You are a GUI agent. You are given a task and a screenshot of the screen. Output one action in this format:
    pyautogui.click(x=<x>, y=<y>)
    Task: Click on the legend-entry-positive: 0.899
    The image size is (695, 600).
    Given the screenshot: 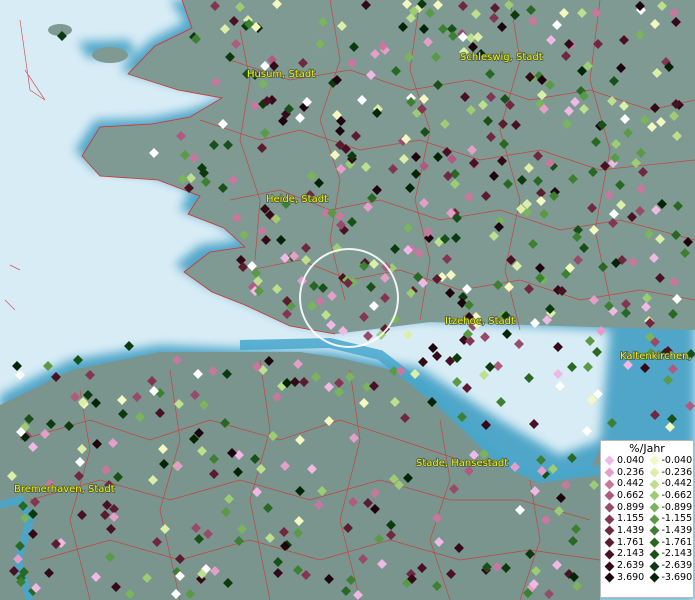 What is the action you would take?
    pyautogui.click(x=626, y=507)
    